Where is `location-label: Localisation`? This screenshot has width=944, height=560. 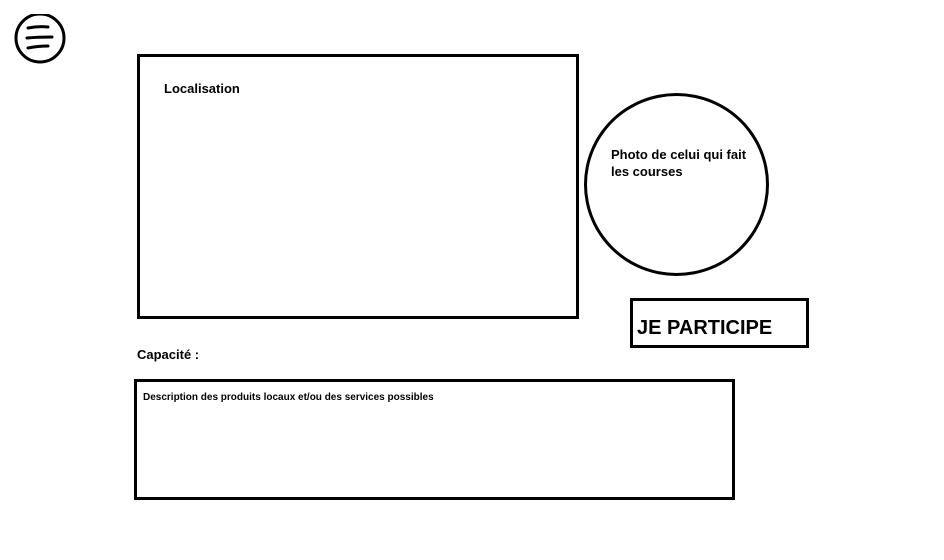 location-label: Localisation is located at coordinates (202, 88).